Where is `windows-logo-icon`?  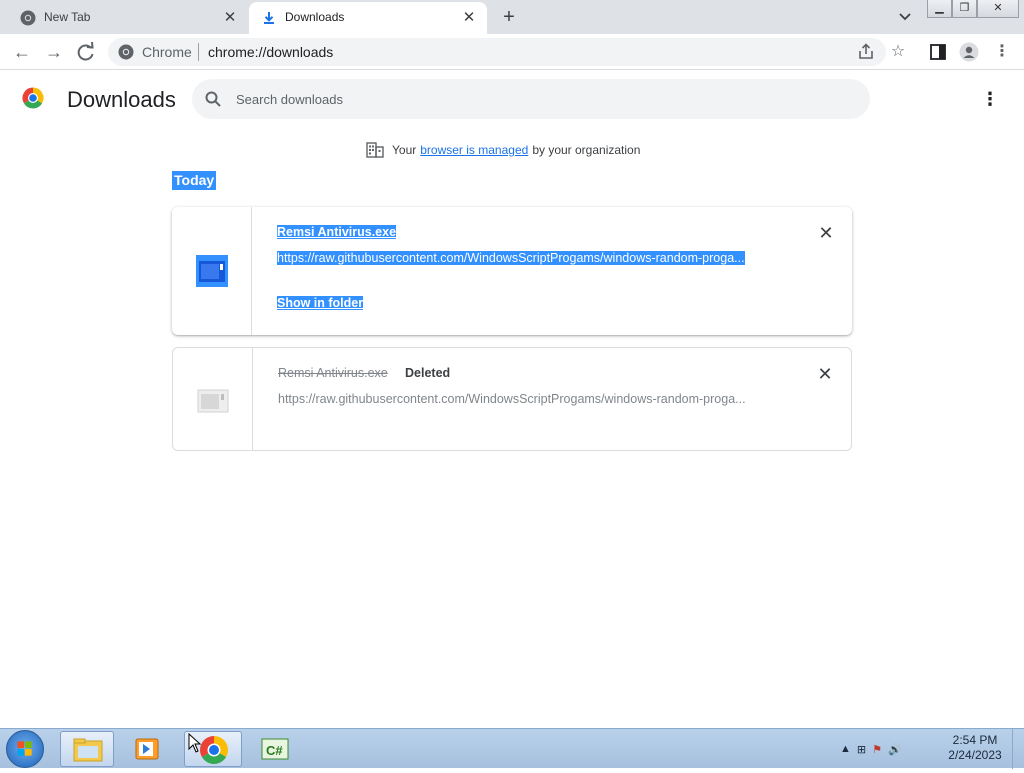
windows-logo-icon is located at coordinates (24, 748).